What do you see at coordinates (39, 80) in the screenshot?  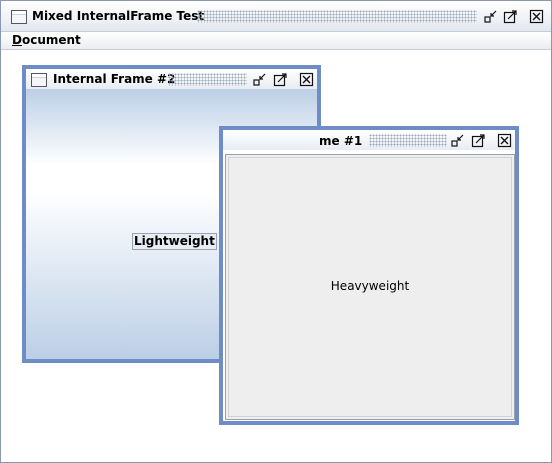 I see `frame-icon` at bounding box center [39, 80].